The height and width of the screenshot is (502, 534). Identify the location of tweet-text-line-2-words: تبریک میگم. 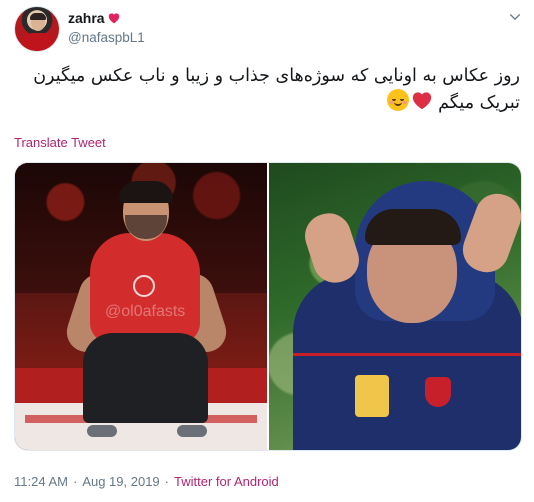
(479, 103).